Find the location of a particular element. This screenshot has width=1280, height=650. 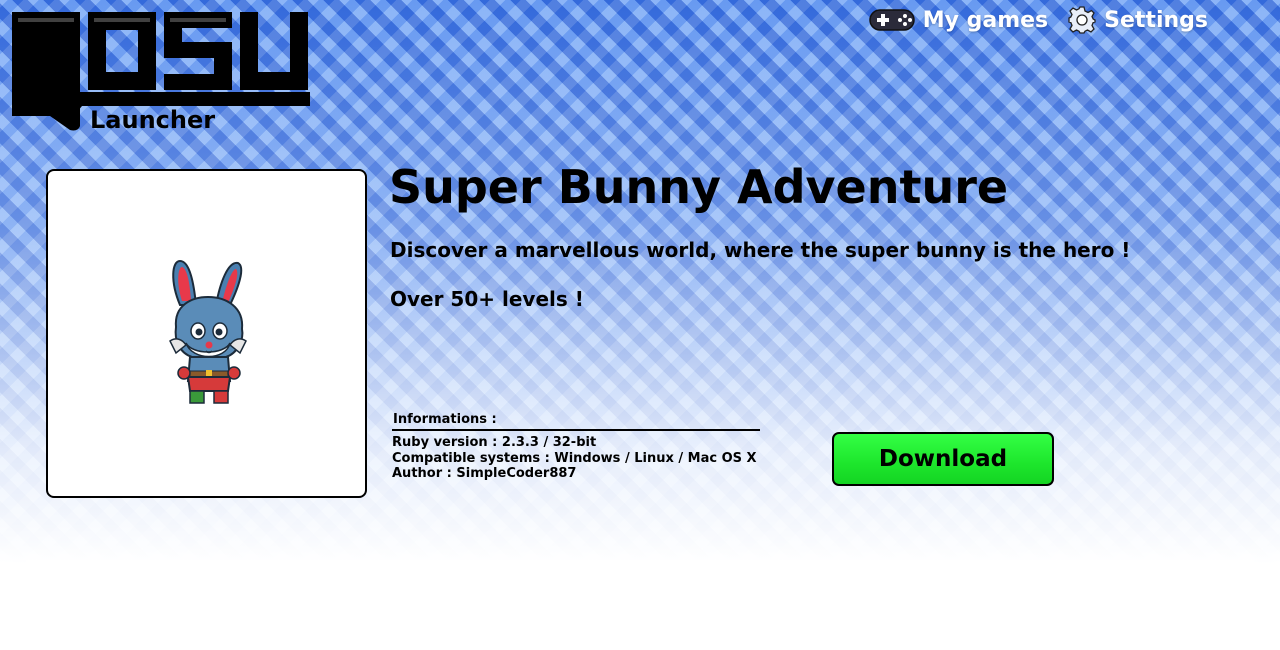

my-games-label: My games is located at coordinates (985, 20).